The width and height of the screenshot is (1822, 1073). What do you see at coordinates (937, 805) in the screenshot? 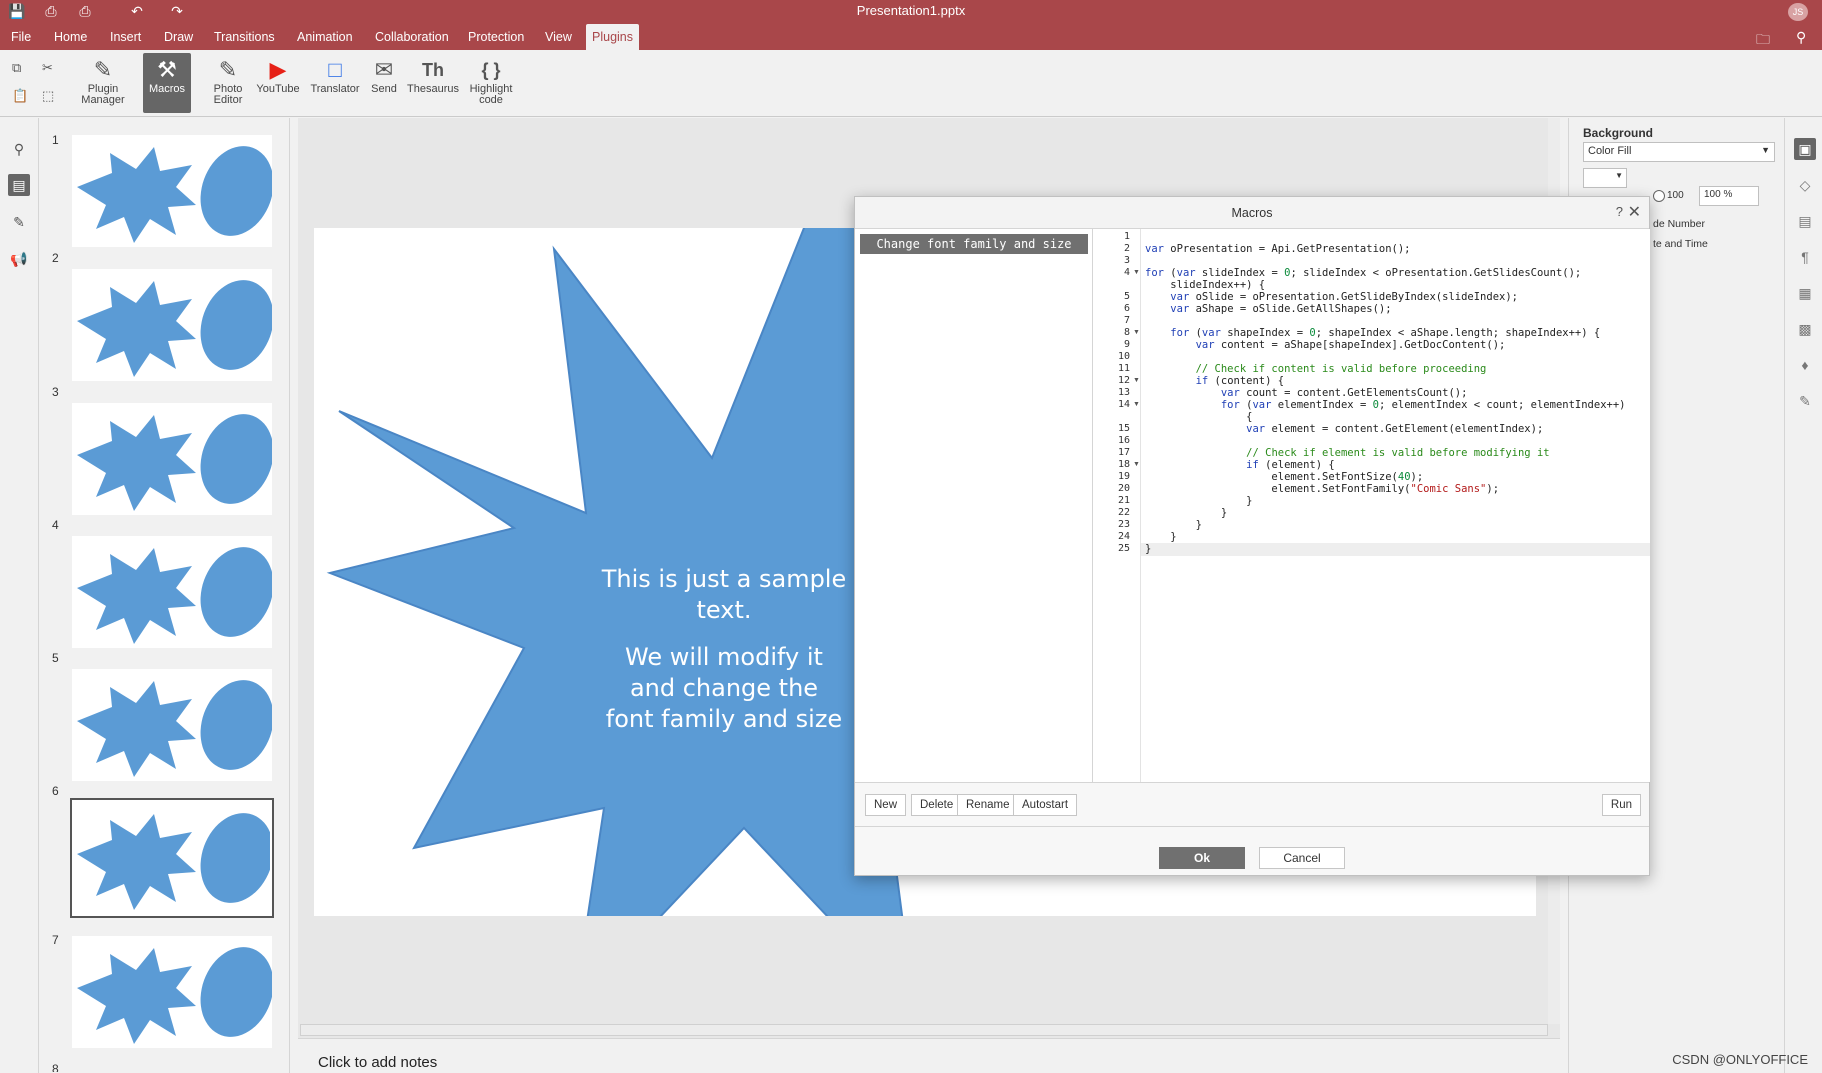
I see `delete-macro-button: Delete` at bounding box center [937, 805].